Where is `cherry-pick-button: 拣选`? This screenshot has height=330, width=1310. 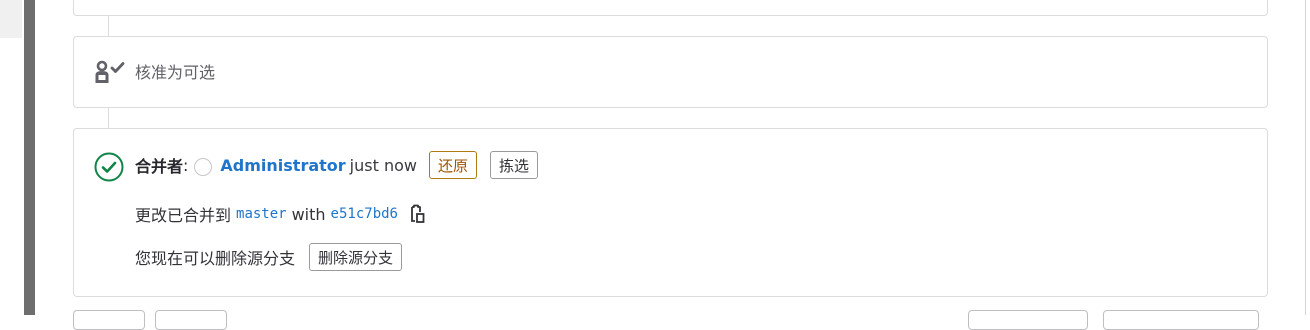
cherry-pick-button: 拣选 is located at coordinates (513, 165).